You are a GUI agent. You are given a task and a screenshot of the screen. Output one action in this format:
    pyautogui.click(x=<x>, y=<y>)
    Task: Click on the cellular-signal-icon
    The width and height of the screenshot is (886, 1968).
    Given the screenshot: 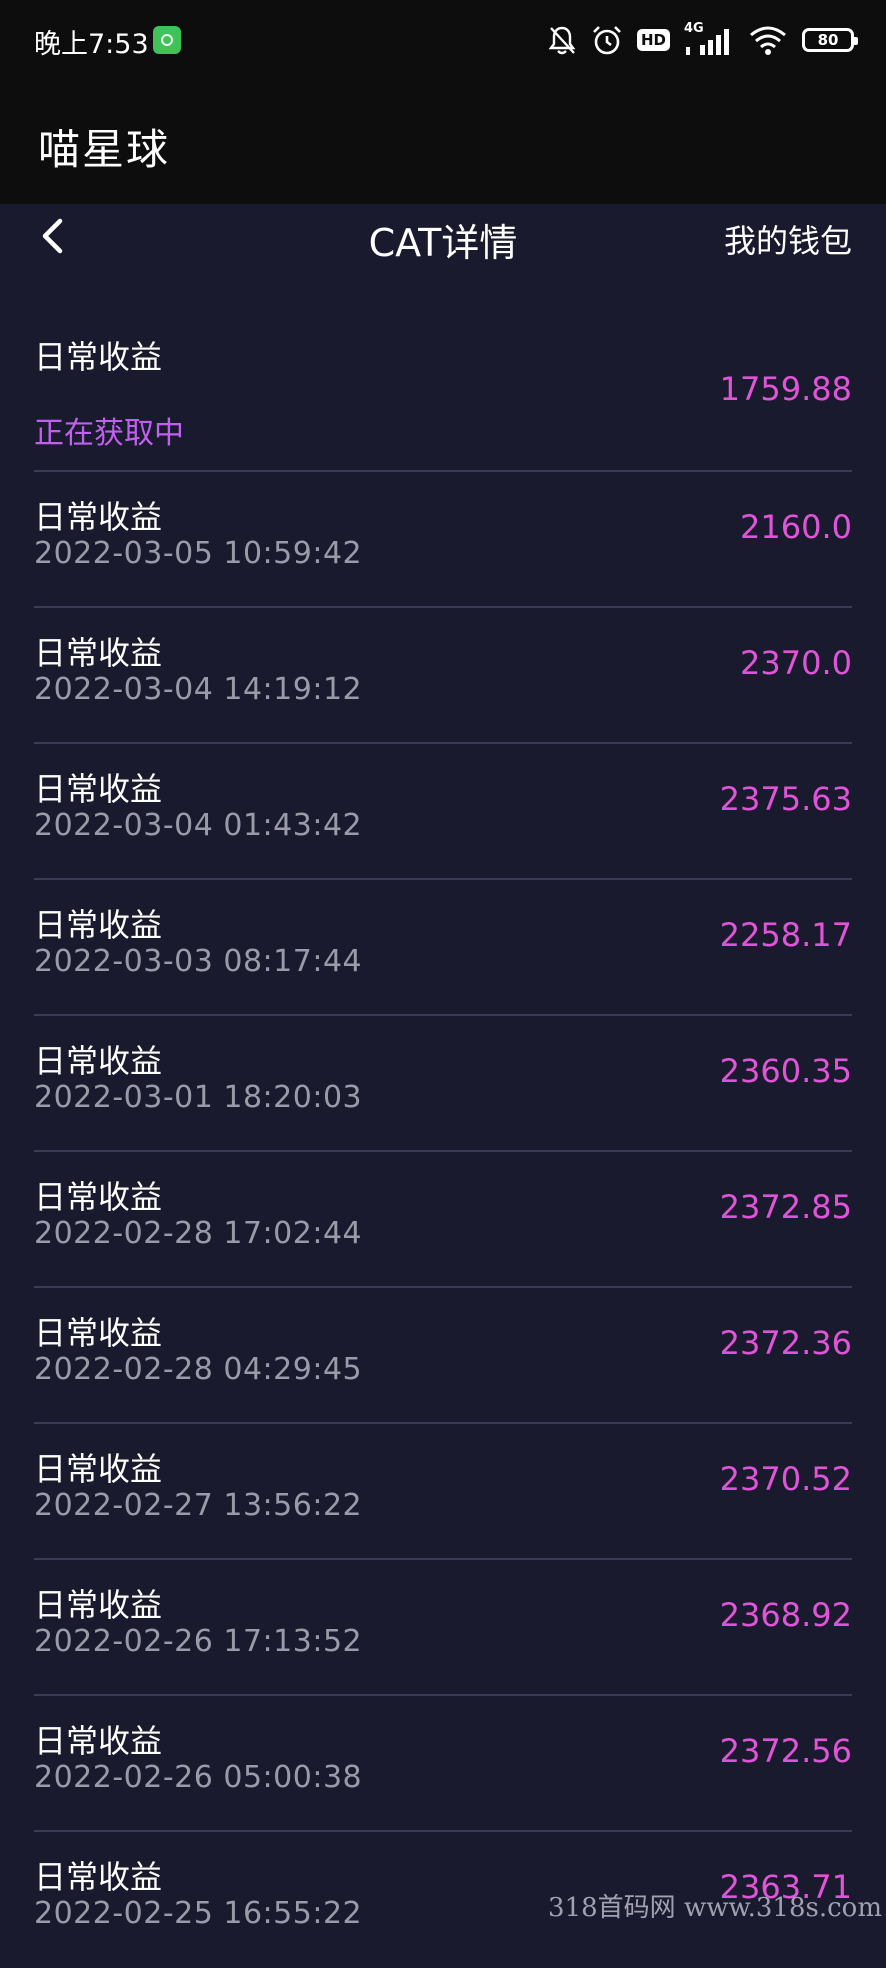 What is the action you would take?
    pyautogui.click(x=707, y=42)
    